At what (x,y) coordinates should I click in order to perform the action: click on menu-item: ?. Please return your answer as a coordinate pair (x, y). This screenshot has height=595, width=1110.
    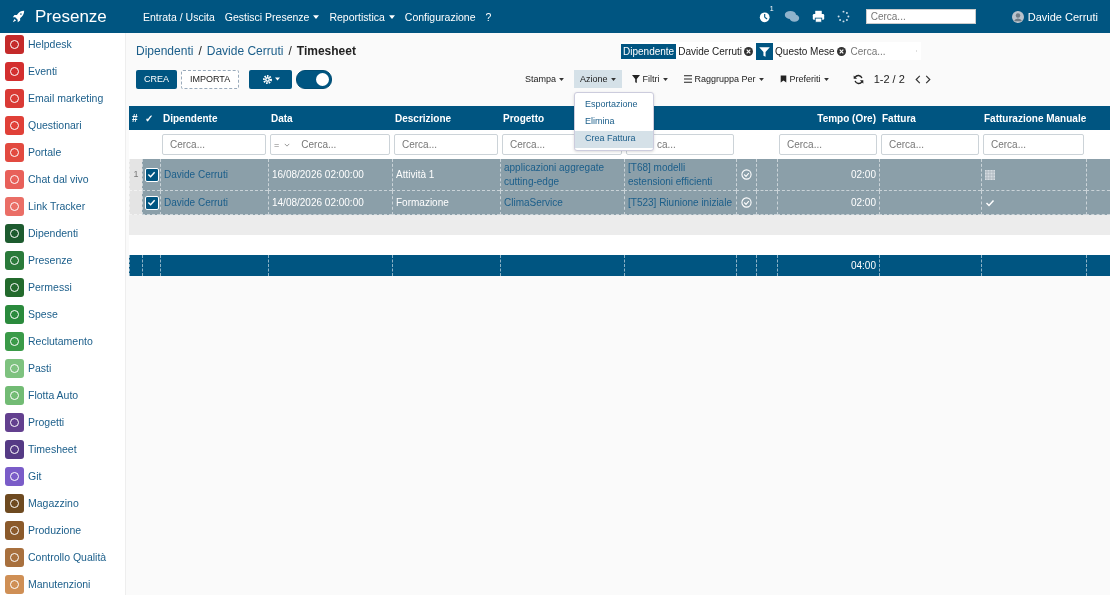
    Looking at the image, I should click on (488, 16).